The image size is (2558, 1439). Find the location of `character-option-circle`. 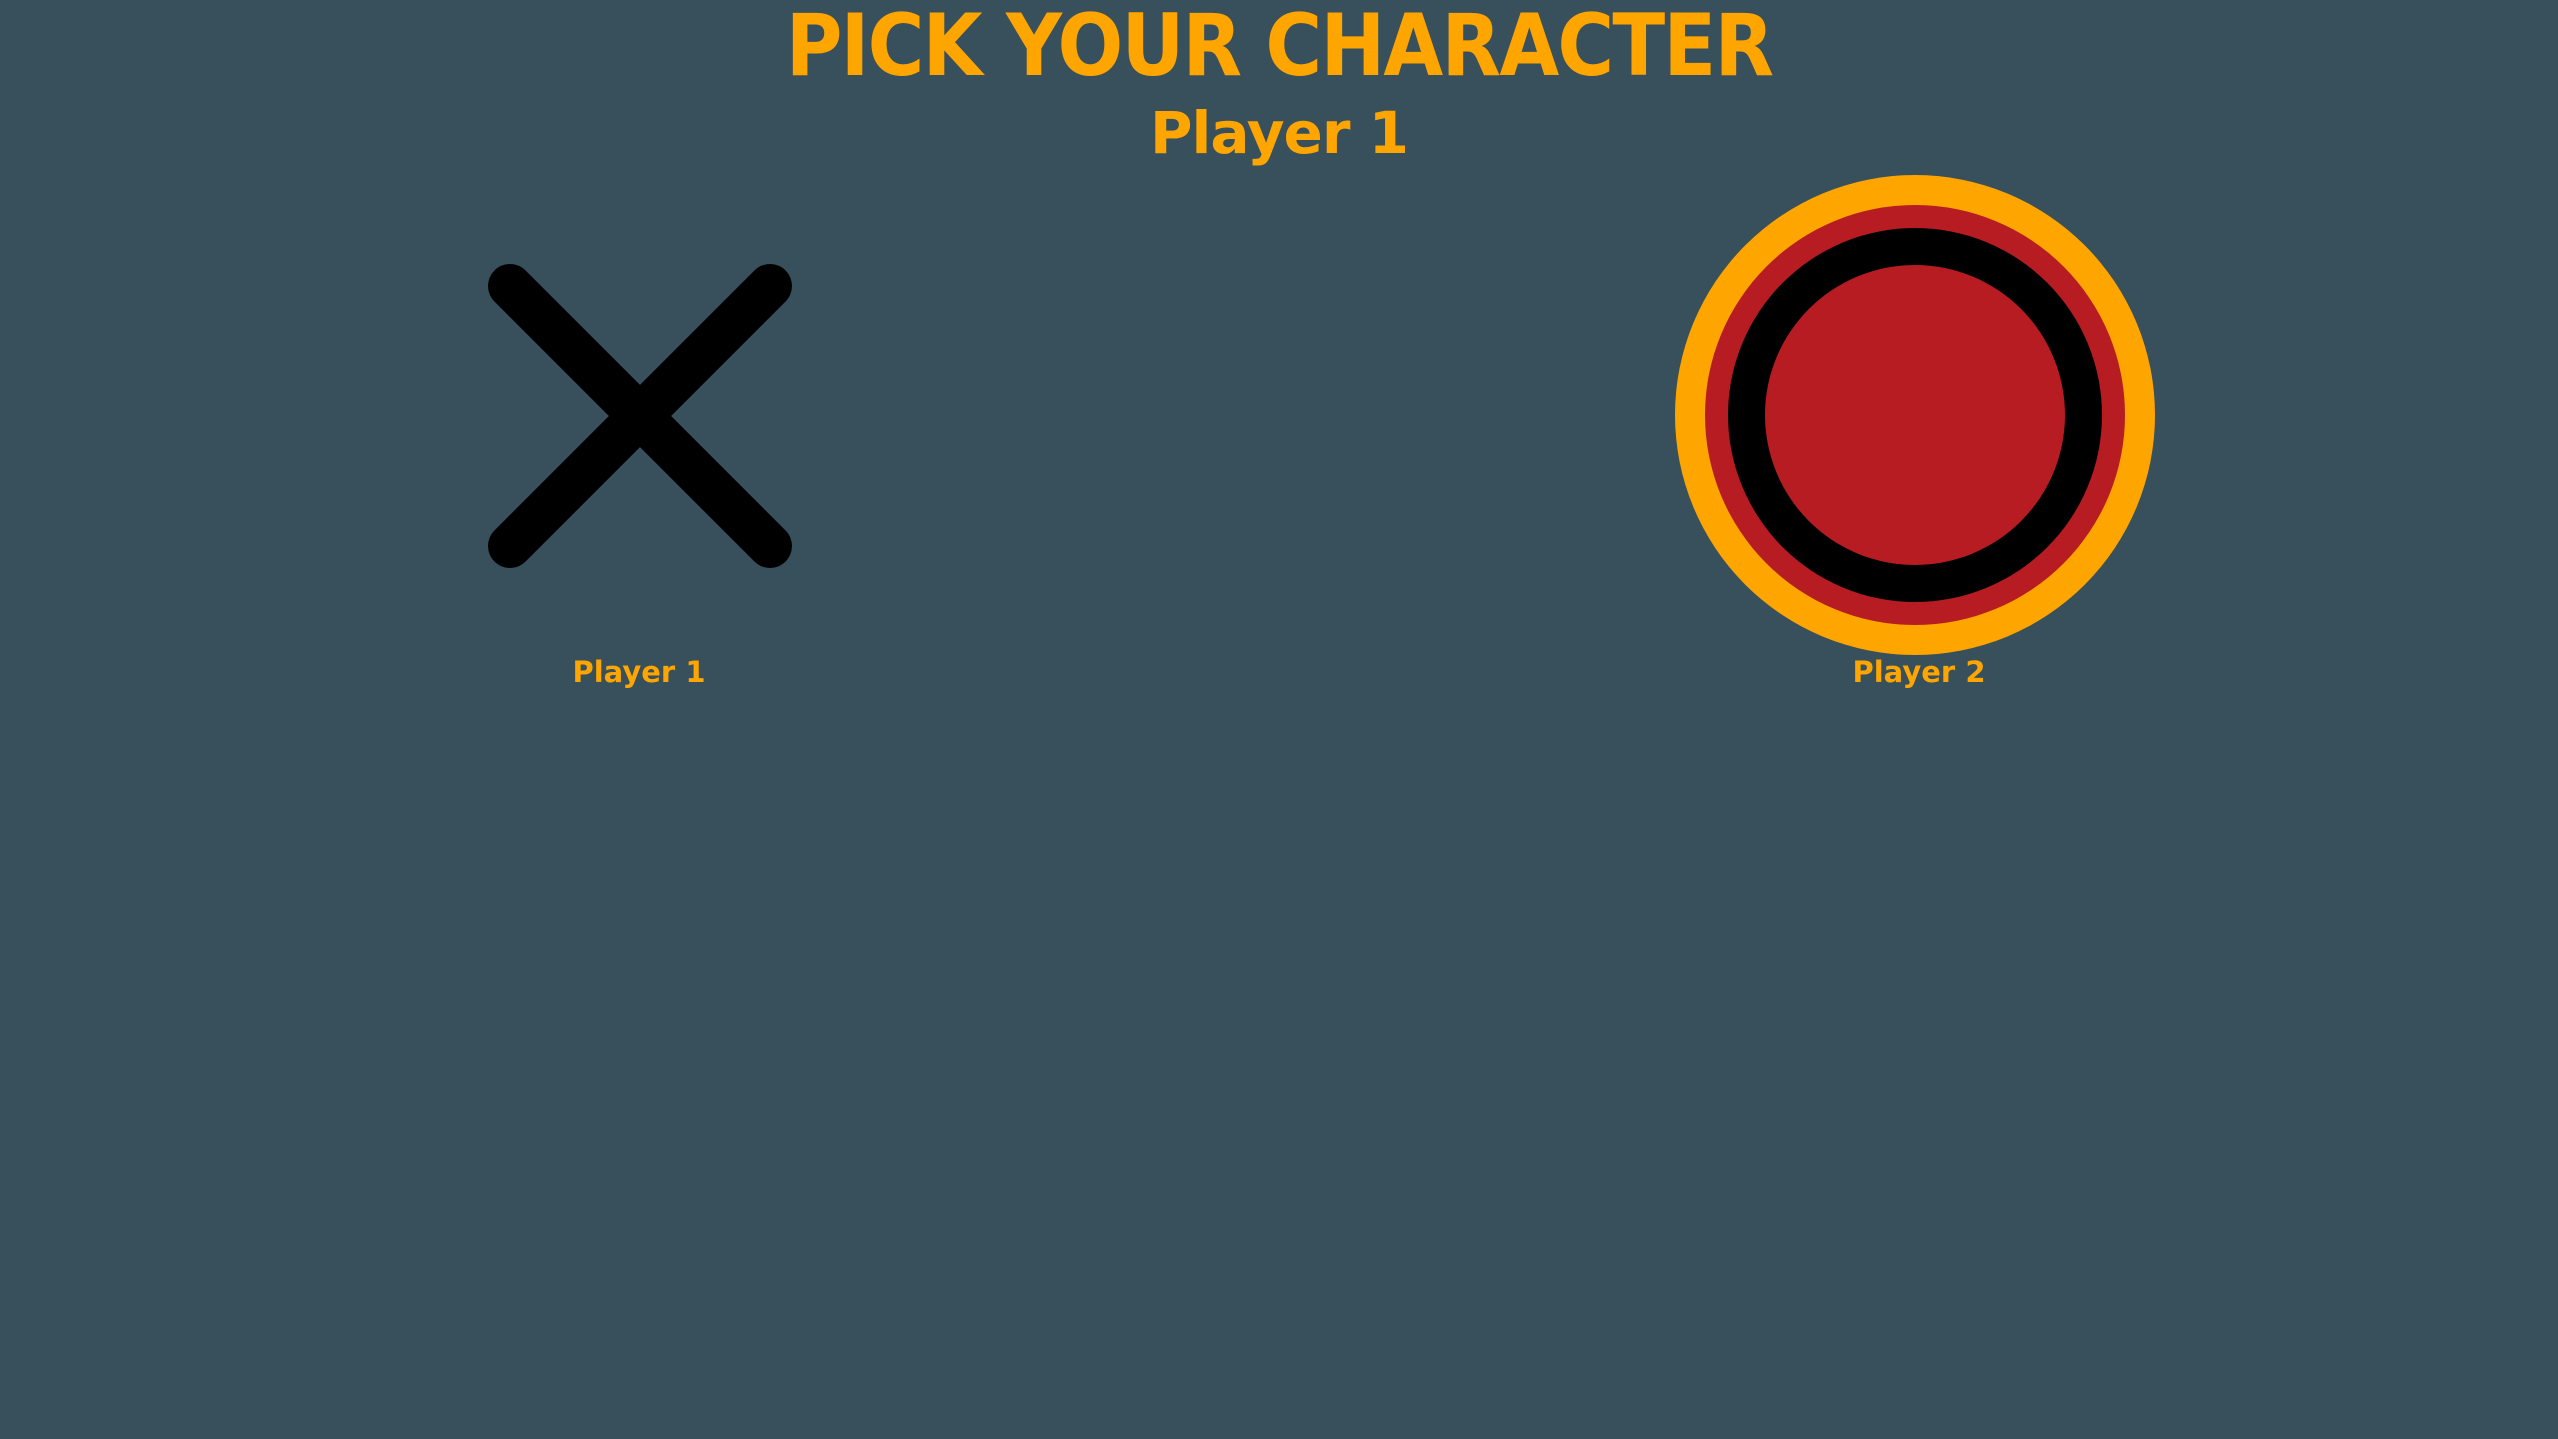

character-option-circle is located at coordinates (1915, 415).